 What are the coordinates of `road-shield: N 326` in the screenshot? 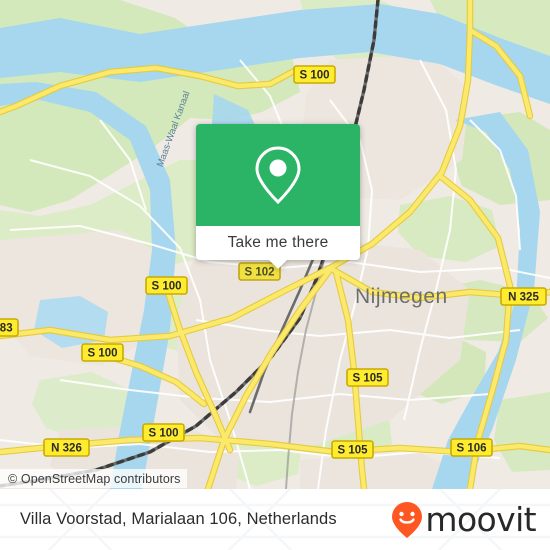 It's located at (66, 447).